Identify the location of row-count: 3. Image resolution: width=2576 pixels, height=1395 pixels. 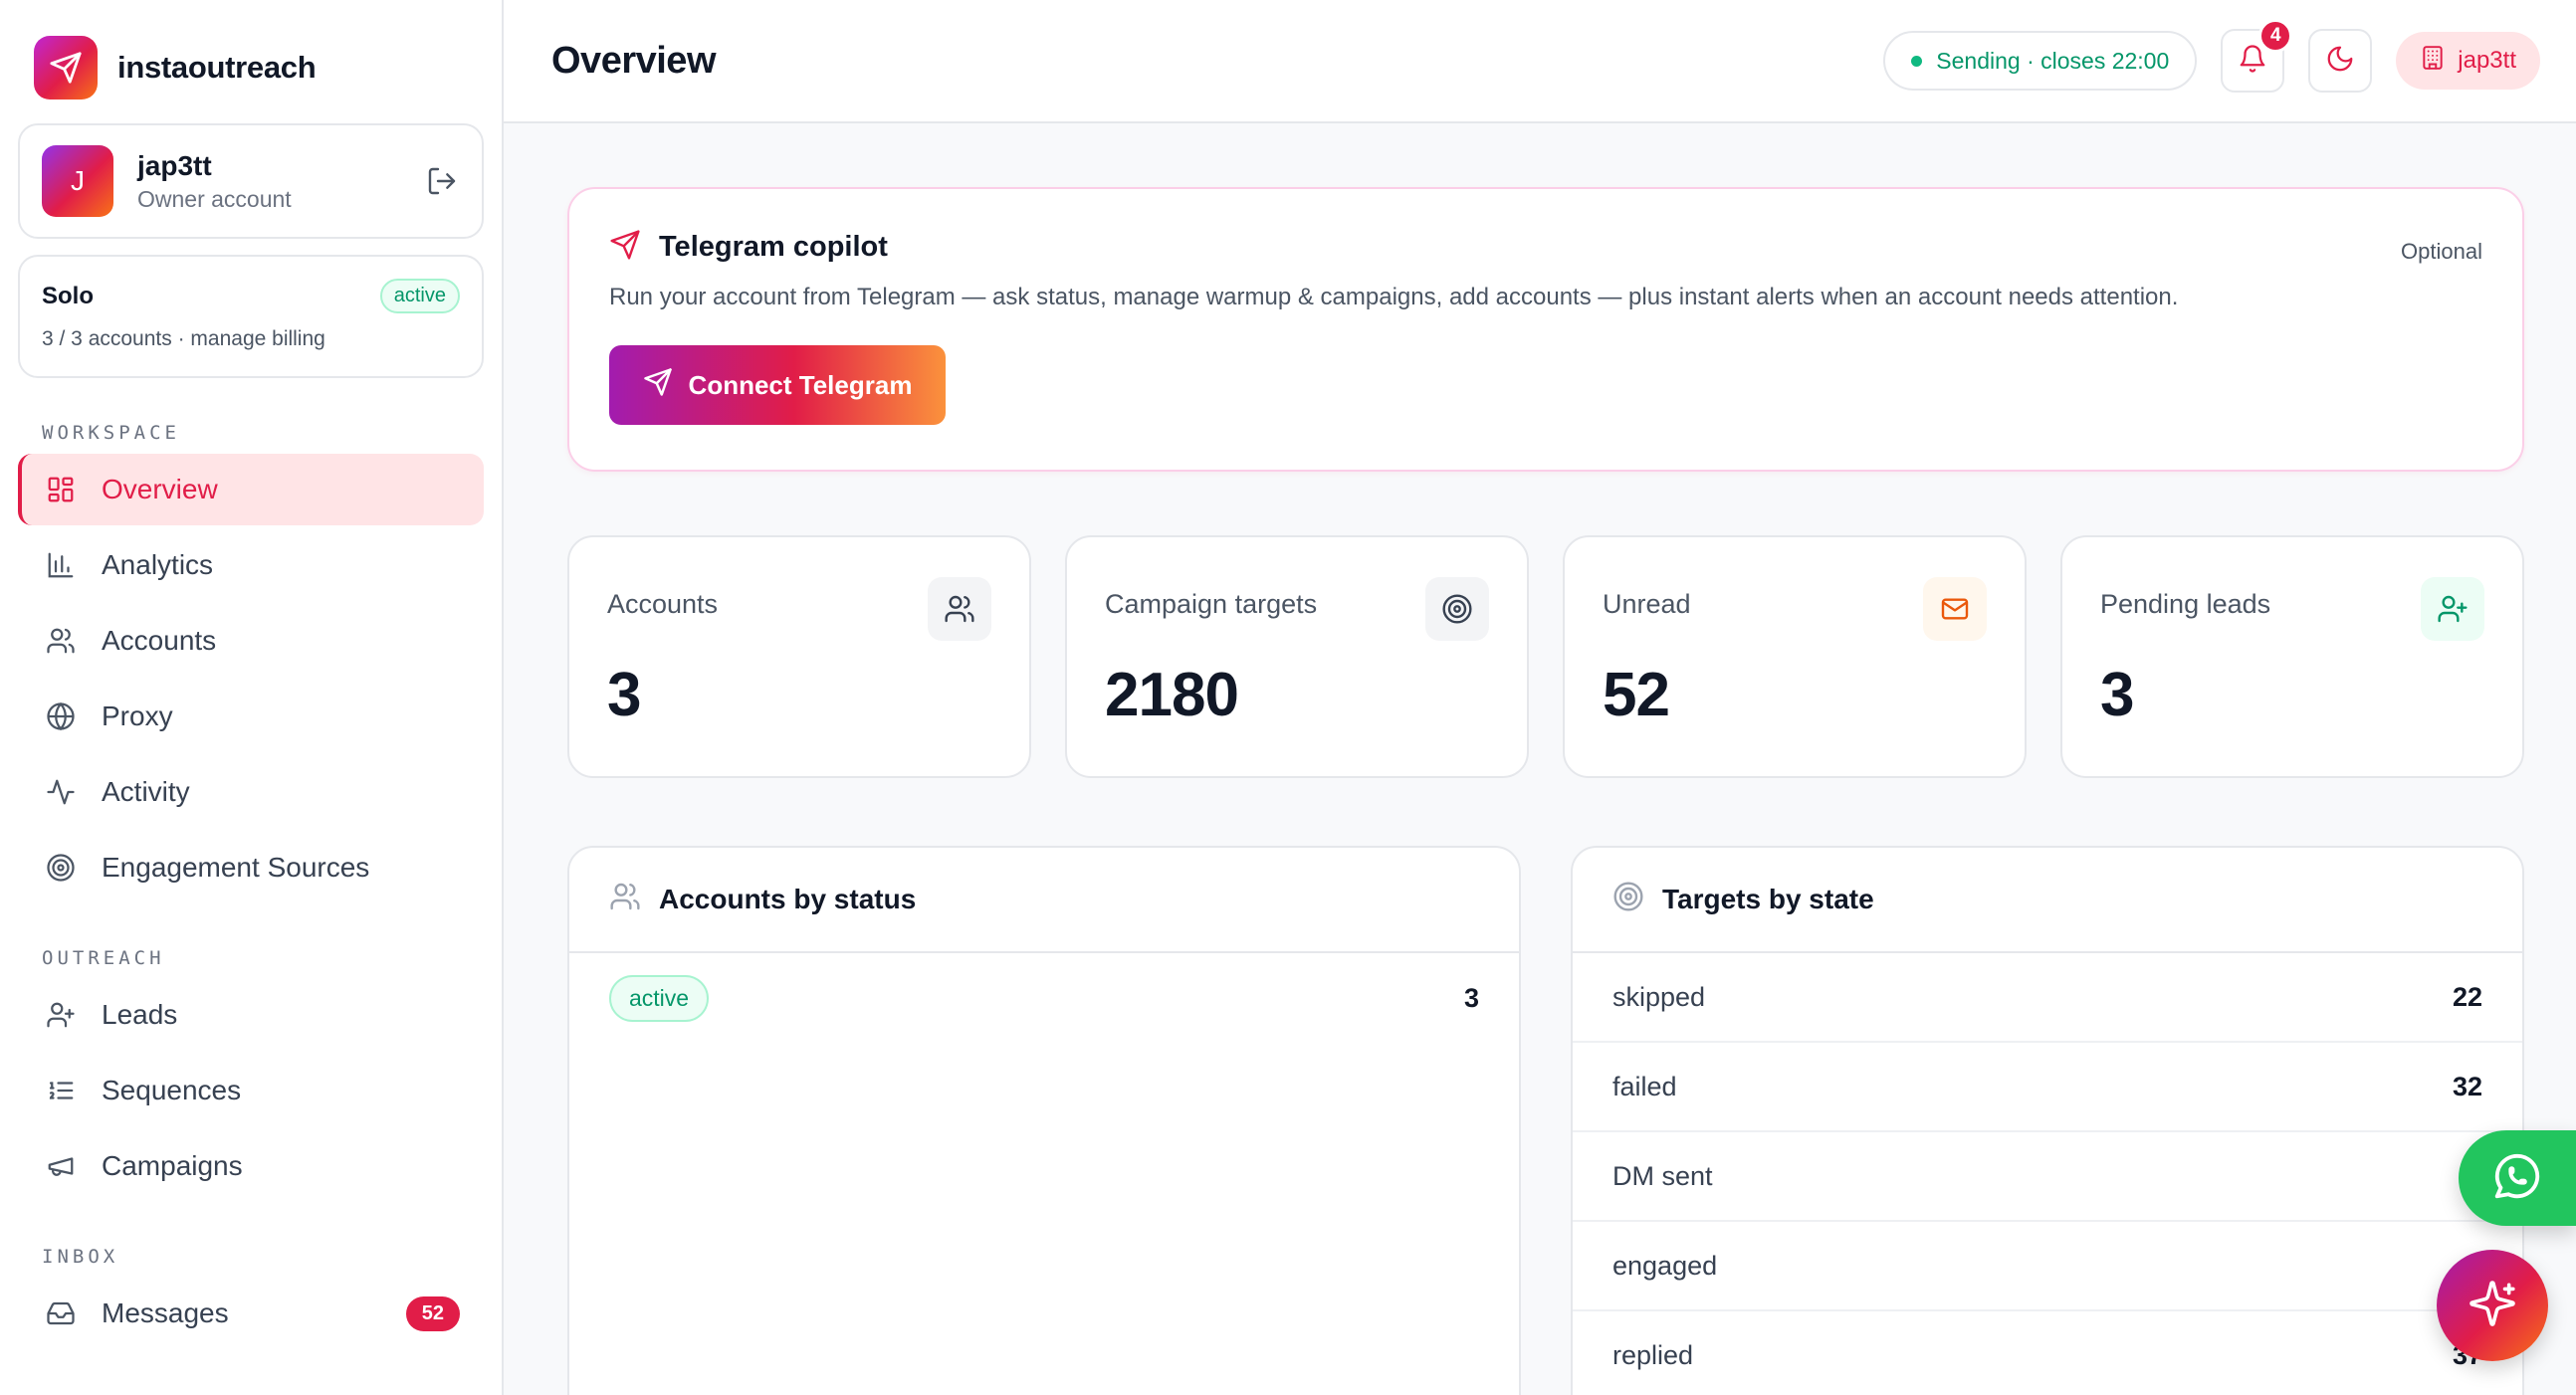
(1471, 998).